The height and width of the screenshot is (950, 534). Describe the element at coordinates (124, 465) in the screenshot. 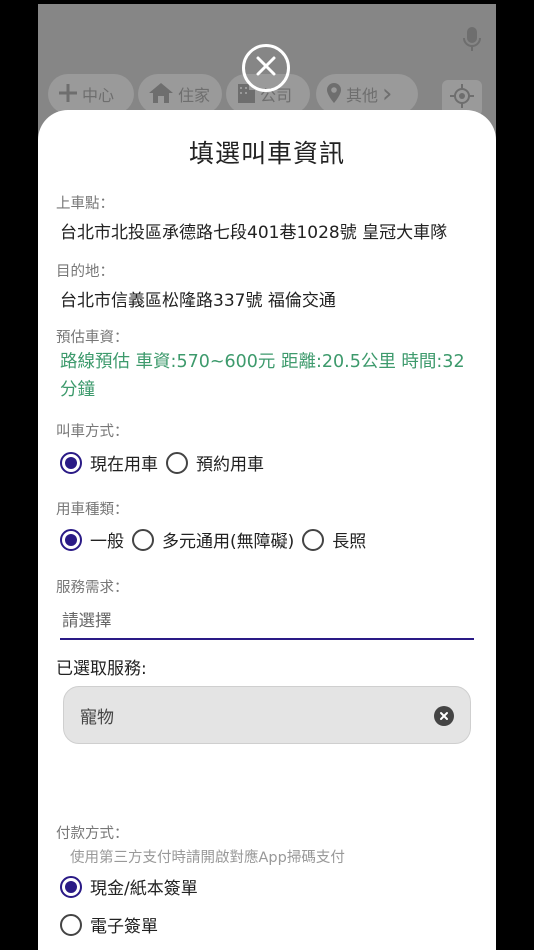

I see `radio-label: 現在用車` at that location.